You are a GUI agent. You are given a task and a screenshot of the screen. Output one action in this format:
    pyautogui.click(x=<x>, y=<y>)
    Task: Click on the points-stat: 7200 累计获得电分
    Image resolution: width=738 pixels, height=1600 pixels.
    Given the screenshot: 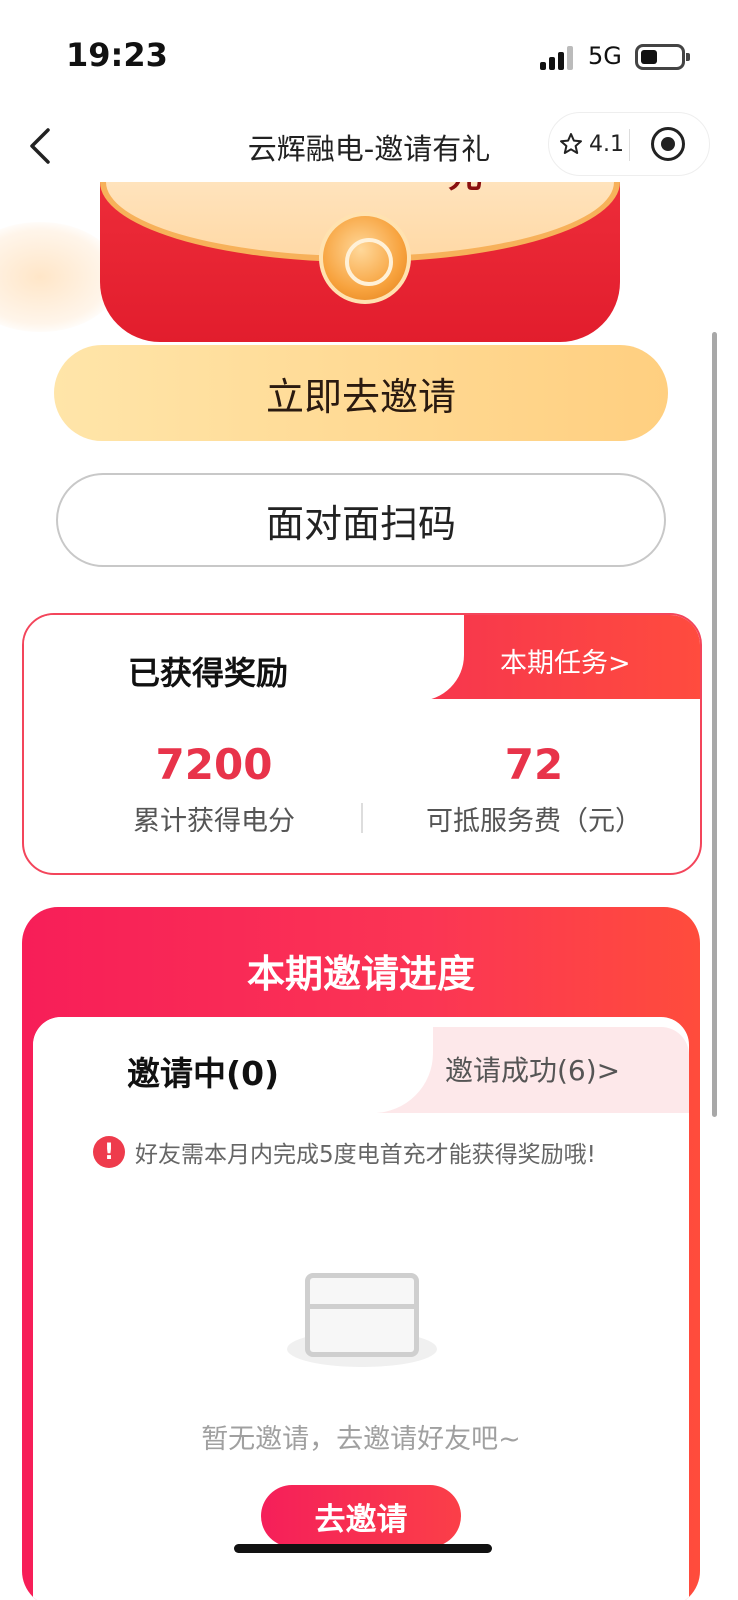 What is the action you would take?
    pyautogui.click(x=214, y=789)
    